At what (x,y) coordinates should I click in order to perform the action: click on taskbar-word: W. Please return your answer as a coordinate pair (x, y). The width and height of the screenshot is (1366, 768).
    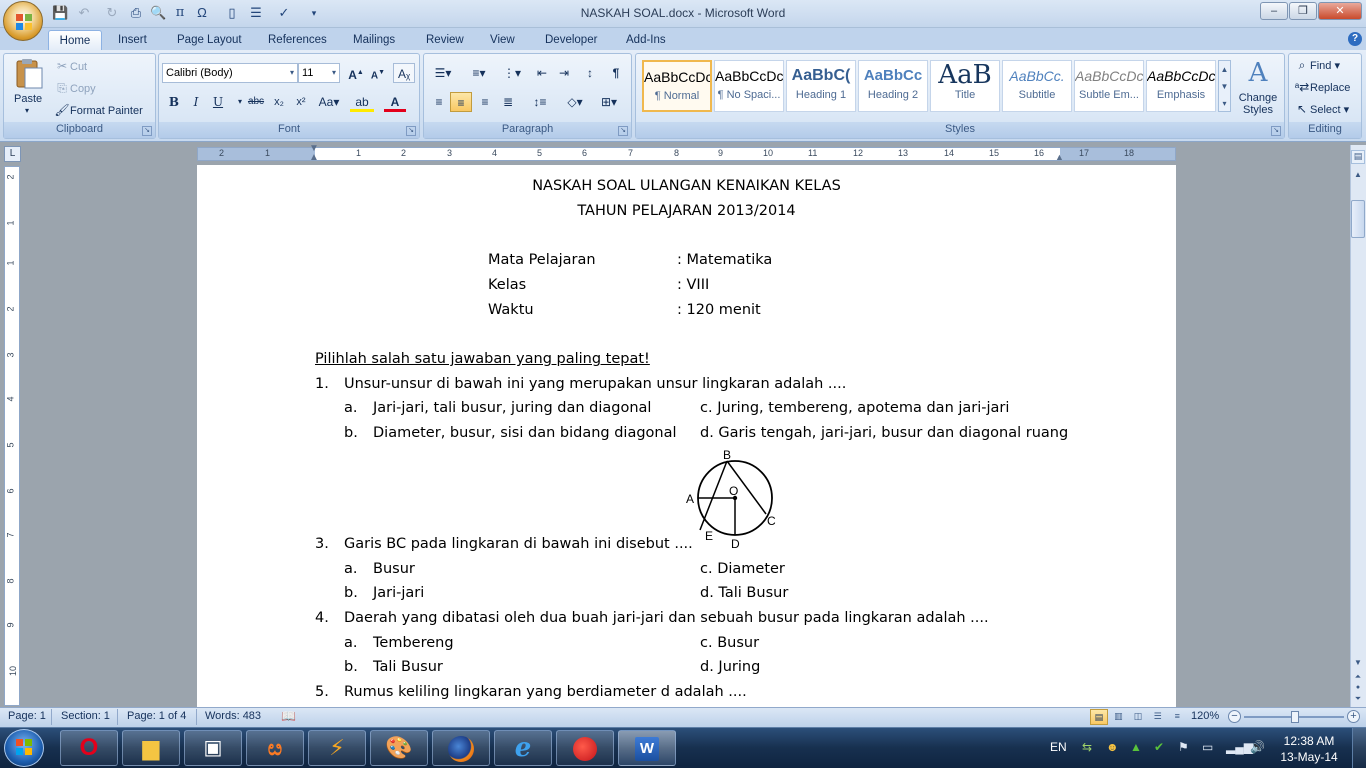
    Looking at the image, I should click on (647, 748).